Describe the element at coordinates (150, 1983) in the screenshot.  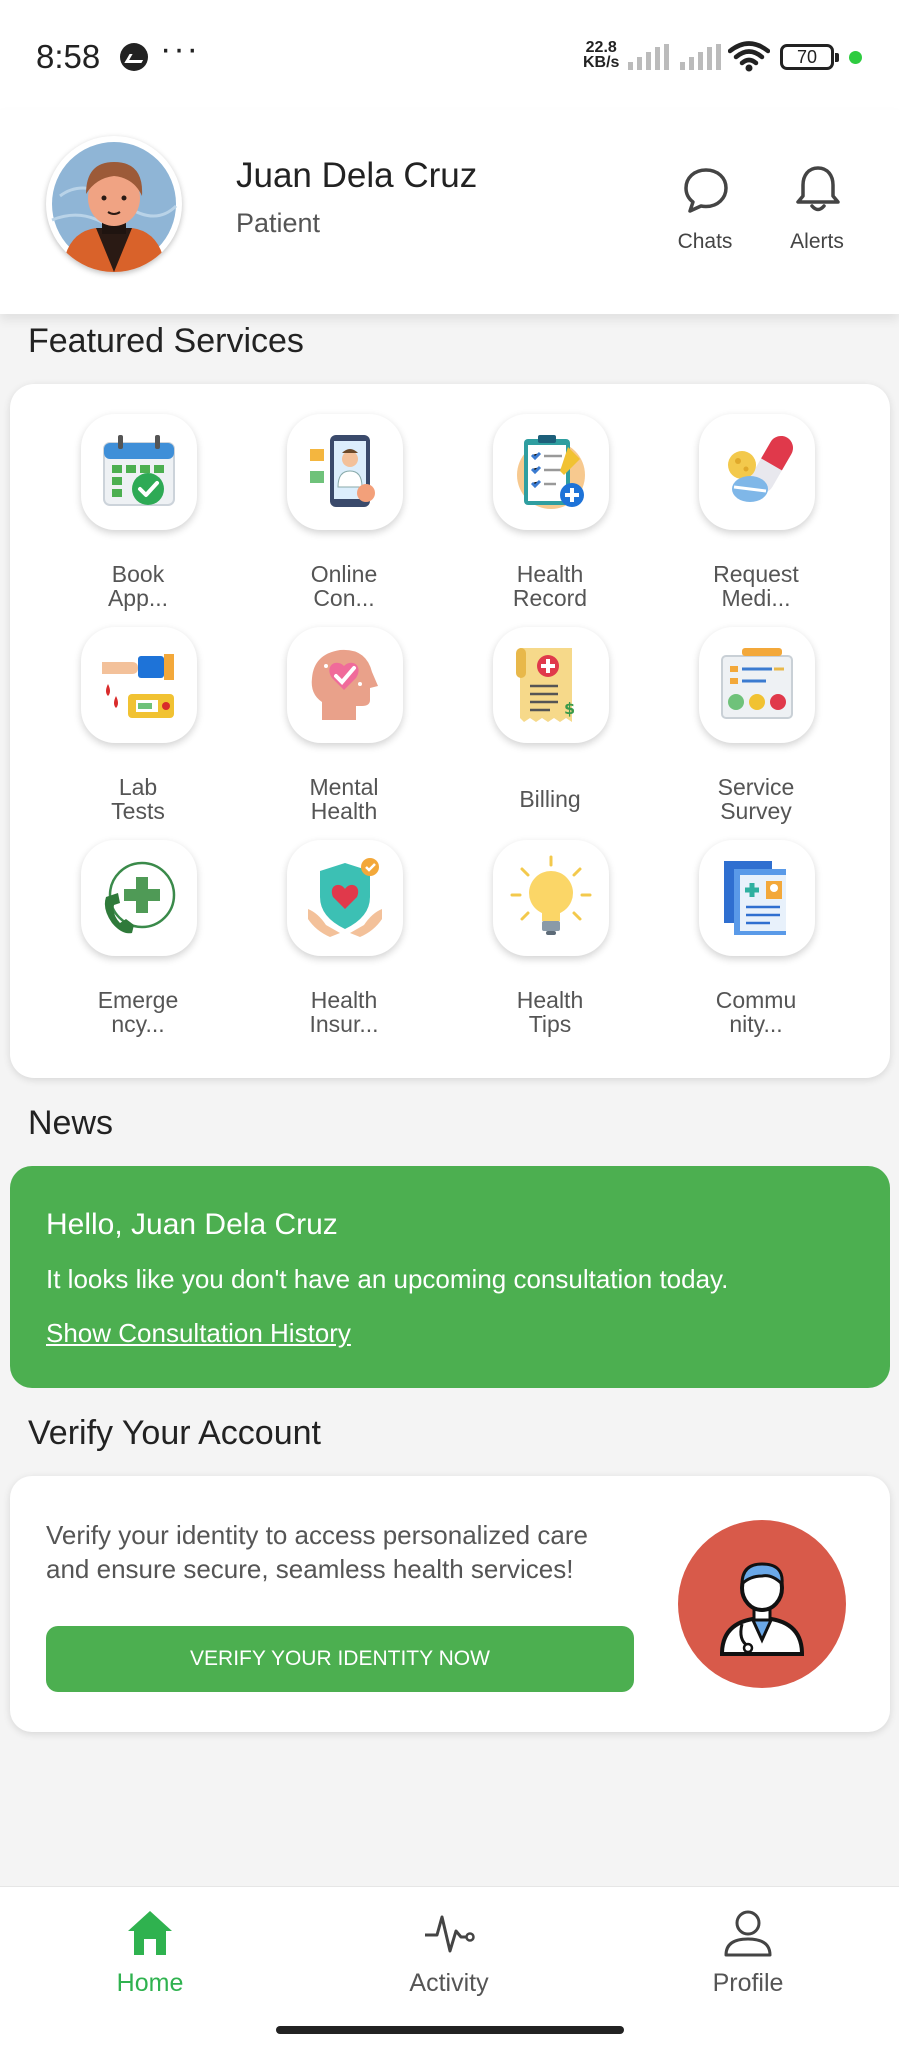
I see `nav-home-label: Home` at that location.